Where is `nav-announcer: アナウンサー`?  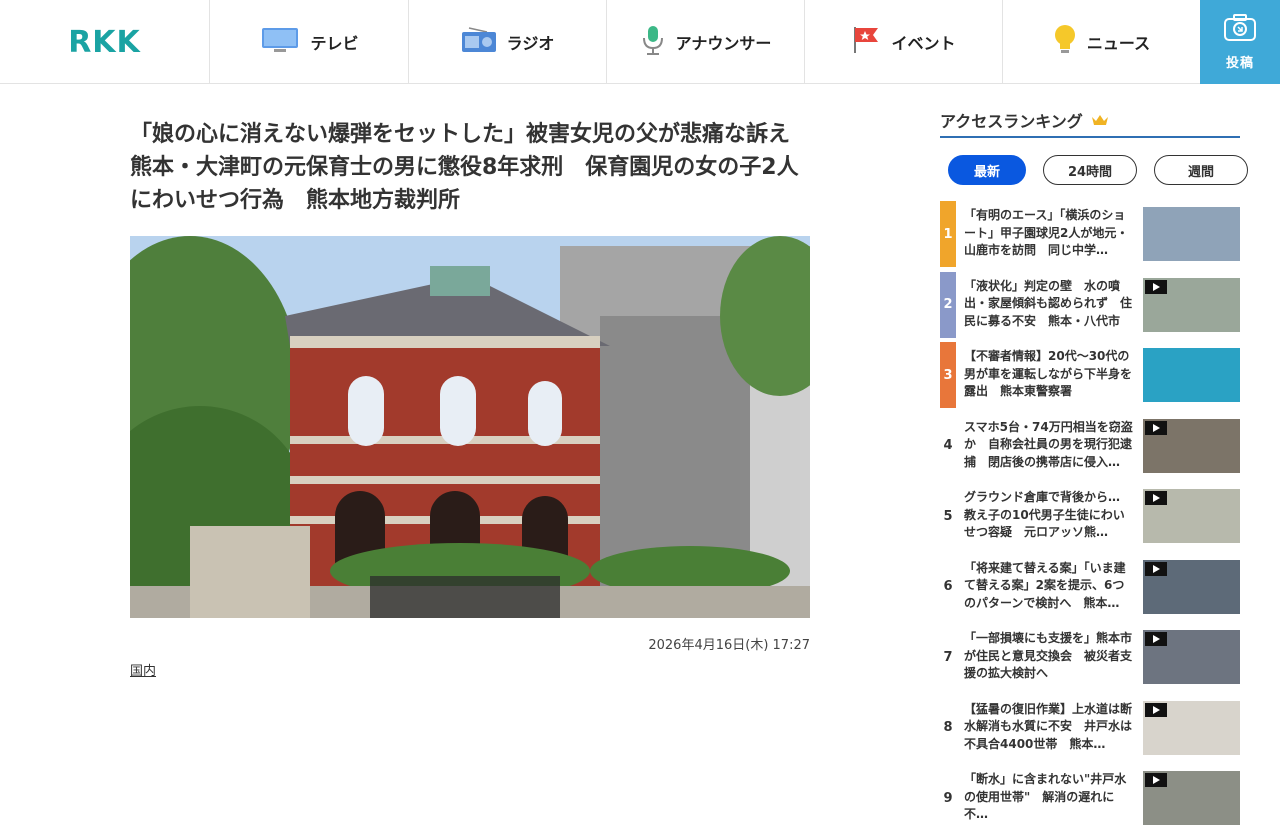 nav-announcer: アナウンサー is located at coordinates (706, 42).